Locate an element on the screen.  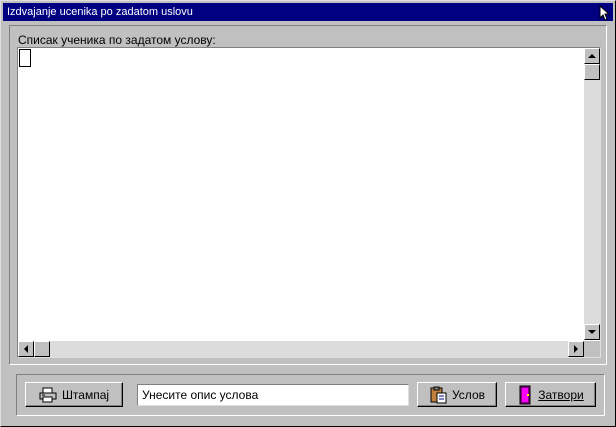
scroll-right-button is located at coordinates (576, 349).